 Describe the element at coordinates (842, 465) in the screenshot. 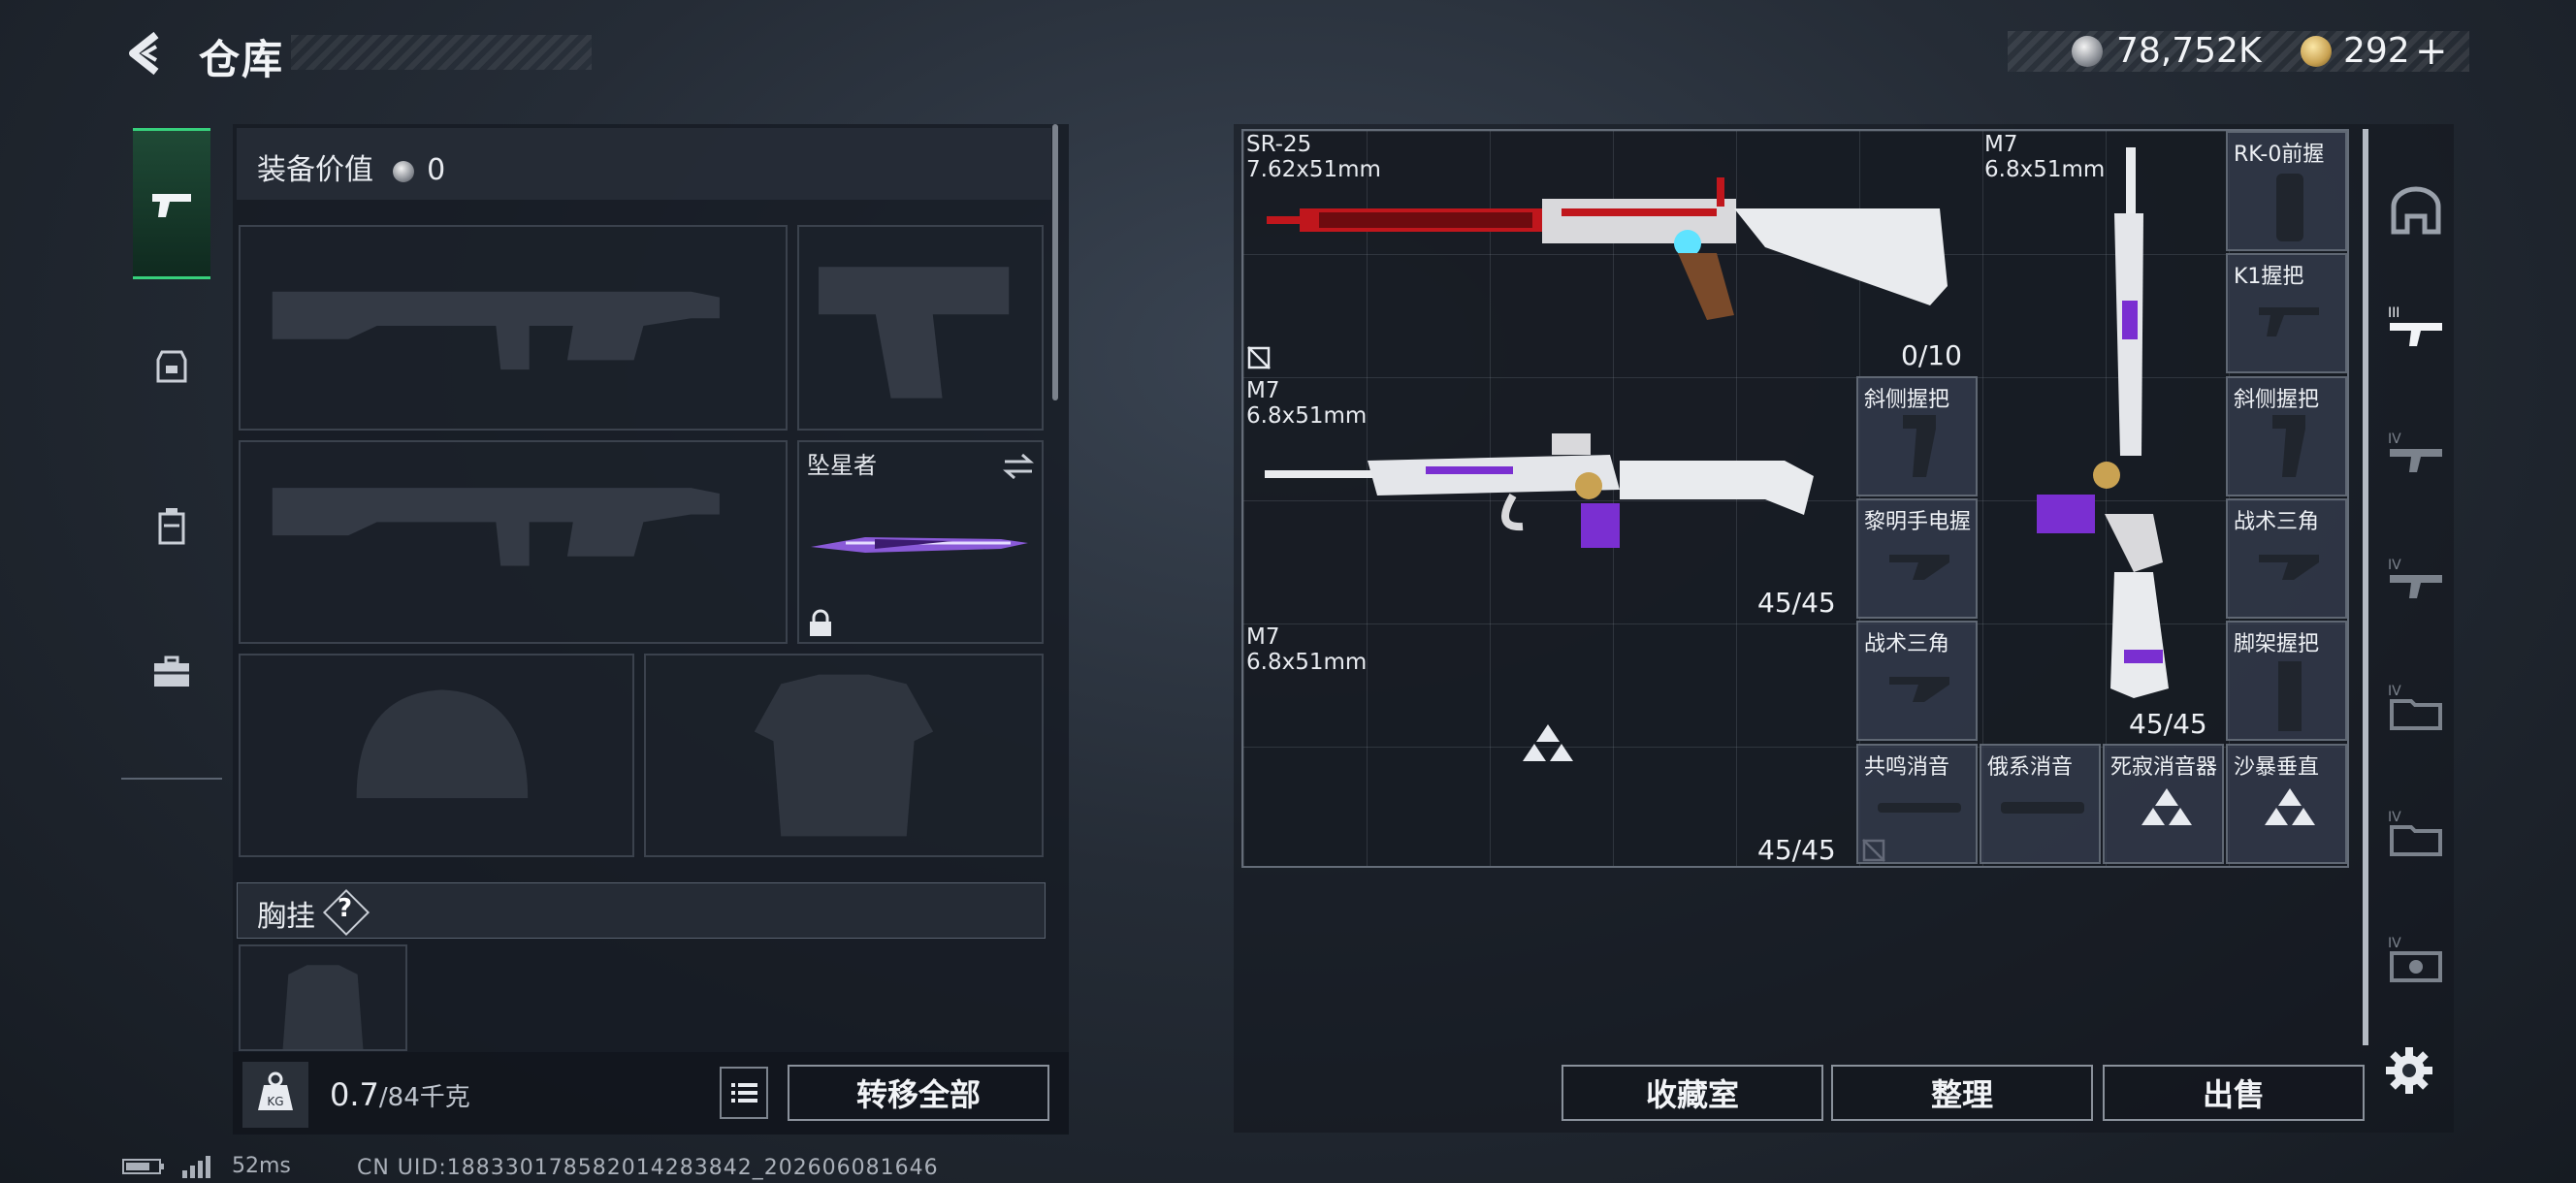

I see `melee-name: 坠星者` at that location.